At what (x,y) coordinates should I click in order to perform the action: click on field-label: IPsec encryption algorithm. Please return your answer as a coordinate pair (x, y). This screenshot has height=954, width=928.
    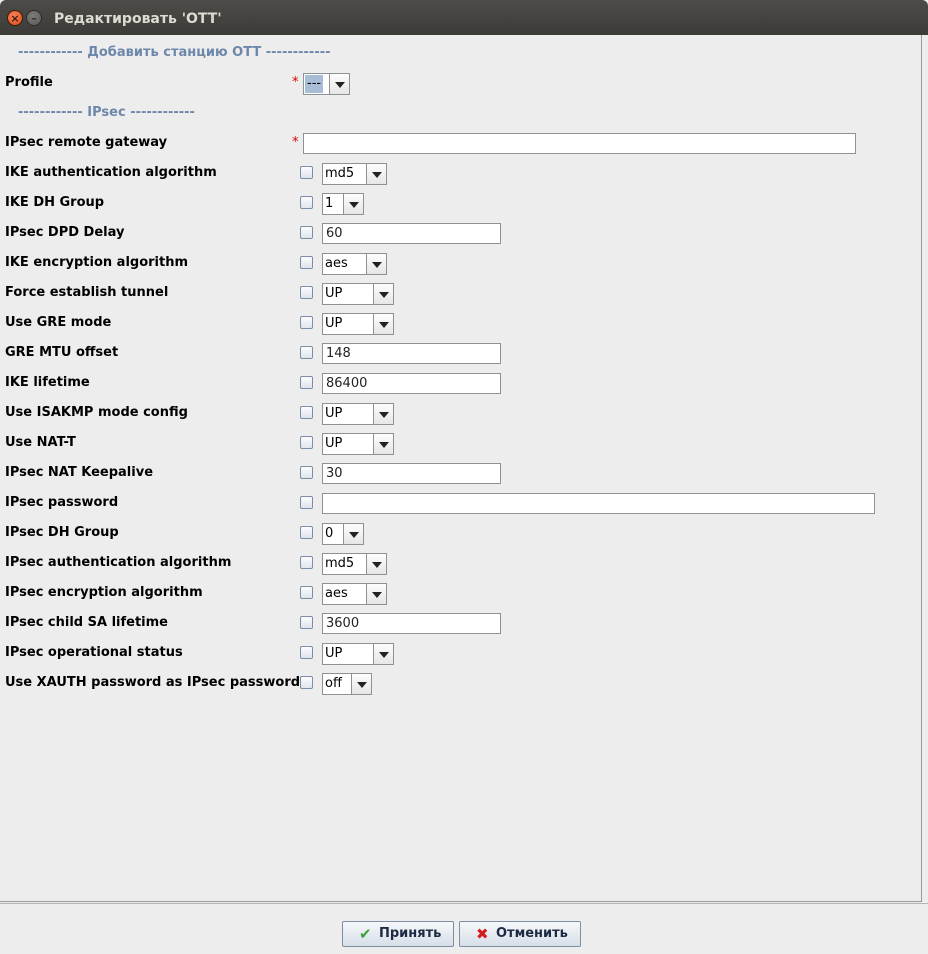
    Looking at the image, I should click on (104, 592).